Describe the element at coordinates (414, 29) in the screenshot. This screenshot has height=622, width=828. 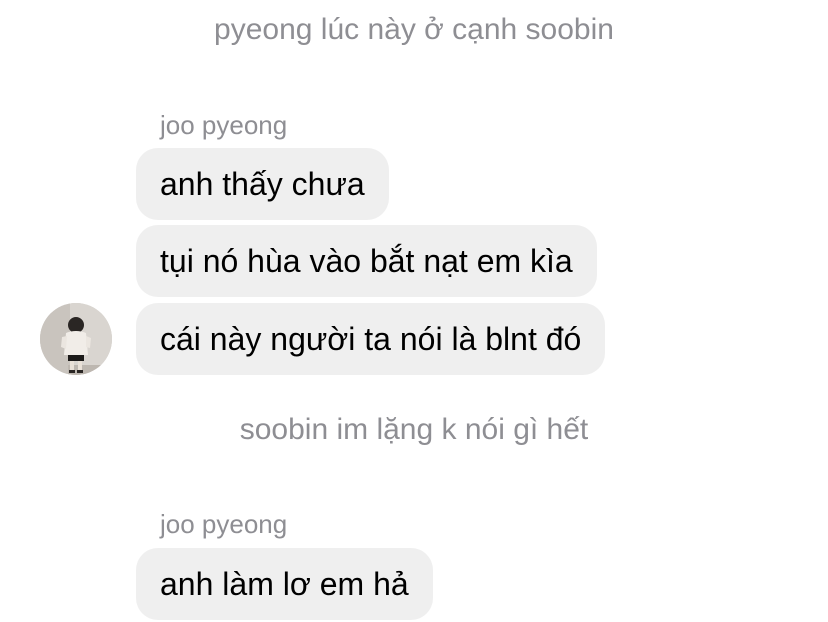
I see `system-note-top: pyeong lúc này ở cạnh soobin` at that location.